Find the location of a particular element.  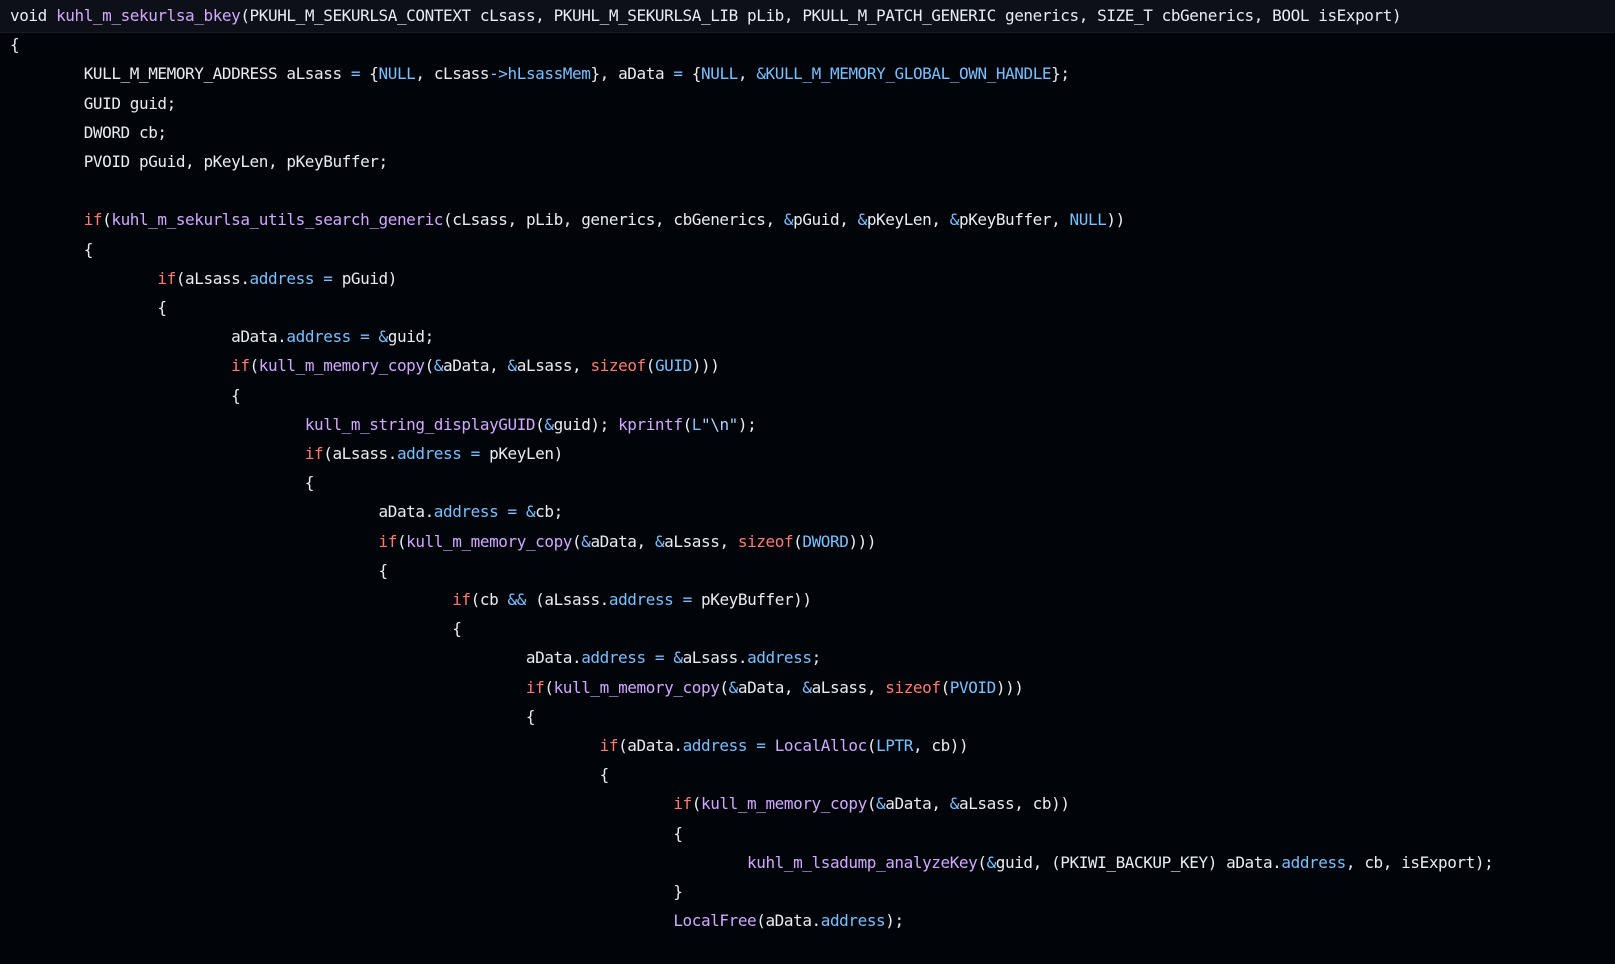

code-token: aLsass, is located at coordinates (701, 541).